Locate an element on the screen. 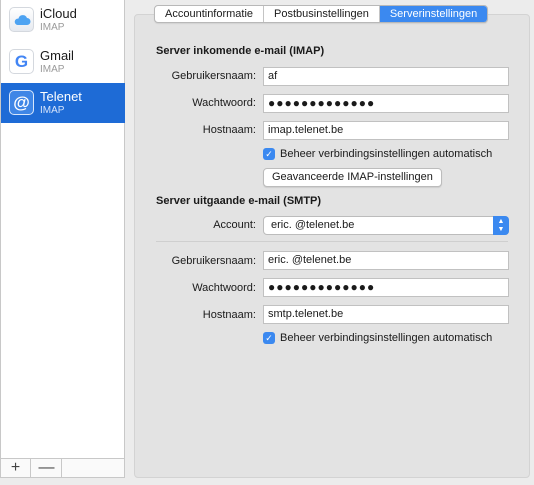  account-name: Telenet is located at coordinates (61, 96).